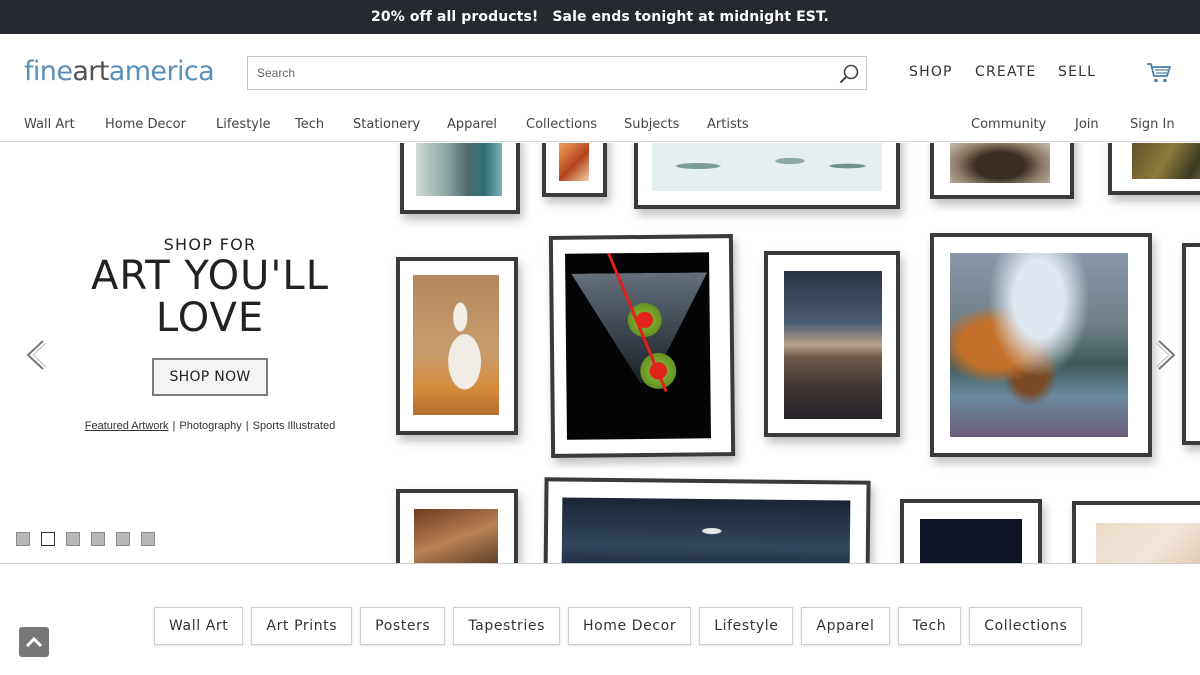 This screenshot has height=675, width=1200. What do you see at coordinates (1026, 626) in the screenshot?
I see `category-collections: Collections` at bounding box center [1026, 626].